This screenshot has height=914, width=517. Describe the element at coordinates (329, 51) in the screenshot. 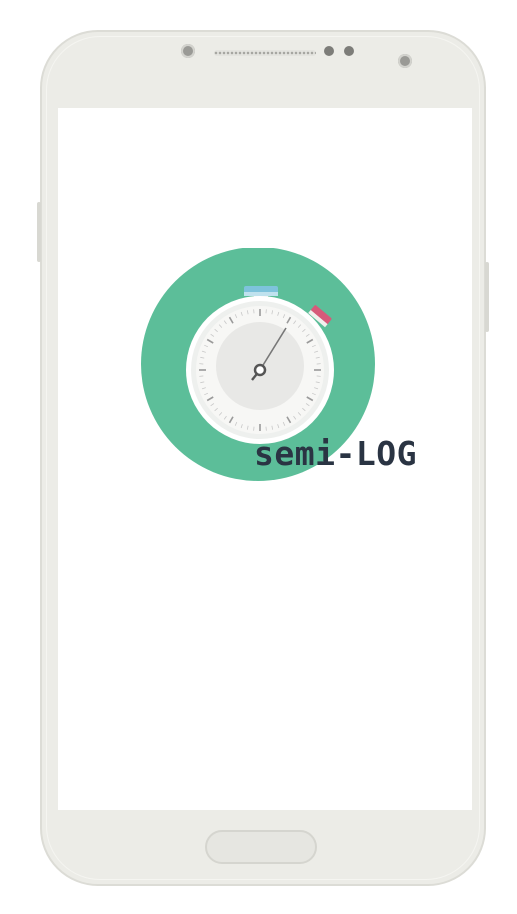

I see `proximity-sensor` at that location.